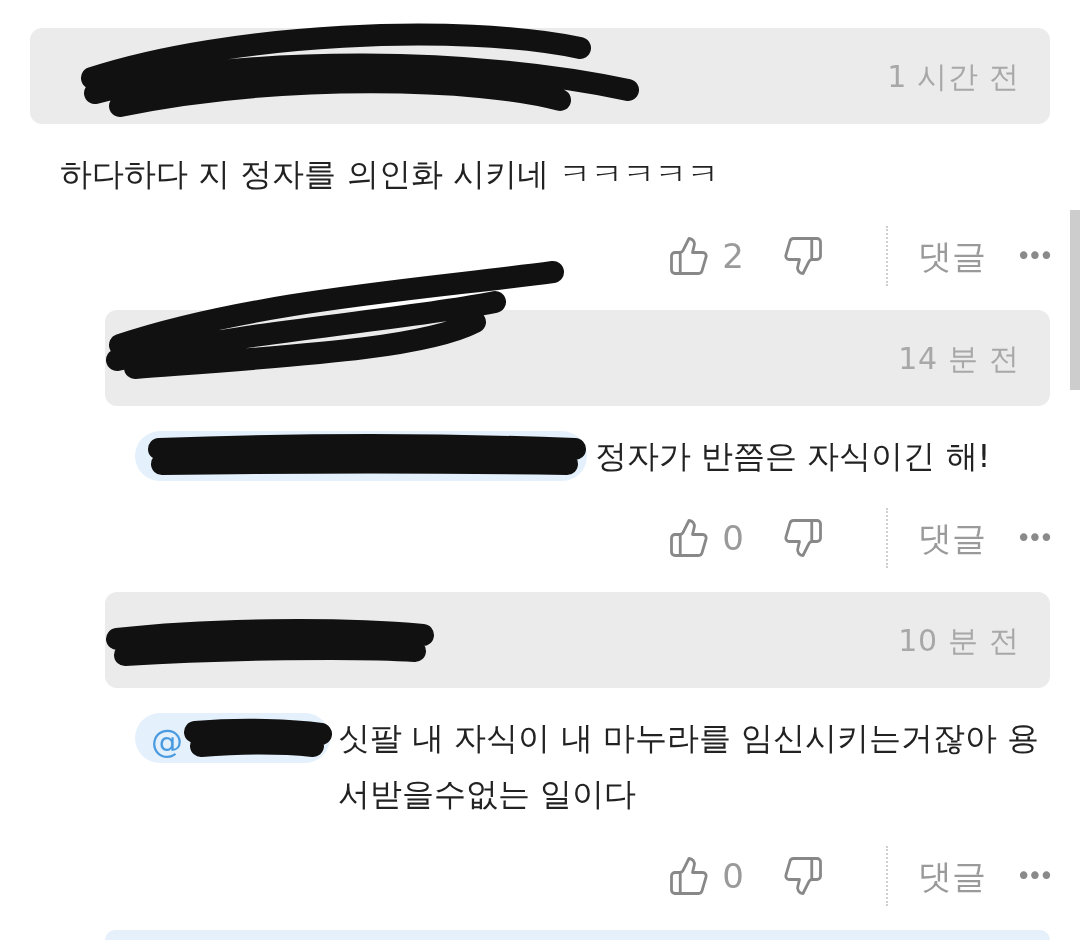 This screenshot has height=946, width=1080. I want to click on scrollbar, so click(1075, 300).